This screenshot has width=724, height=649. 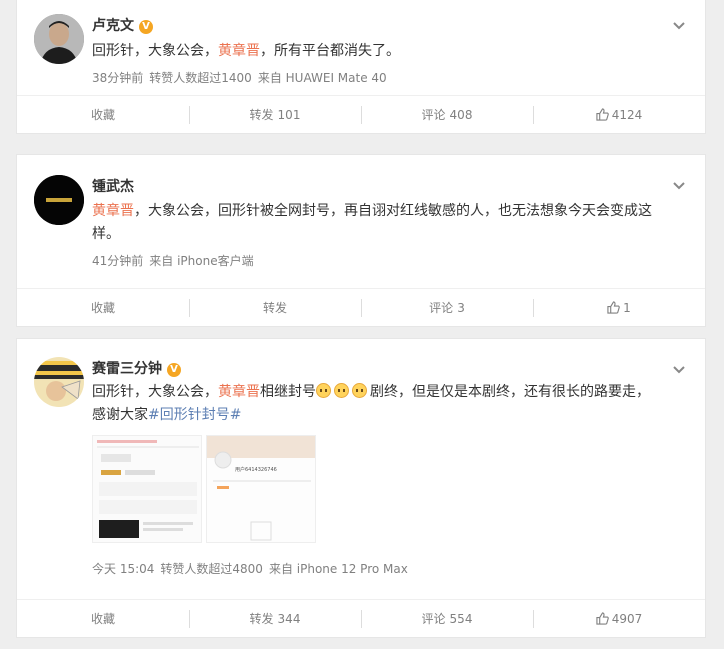 I want to click on comment-count: 408, so click(x=461, y=114).